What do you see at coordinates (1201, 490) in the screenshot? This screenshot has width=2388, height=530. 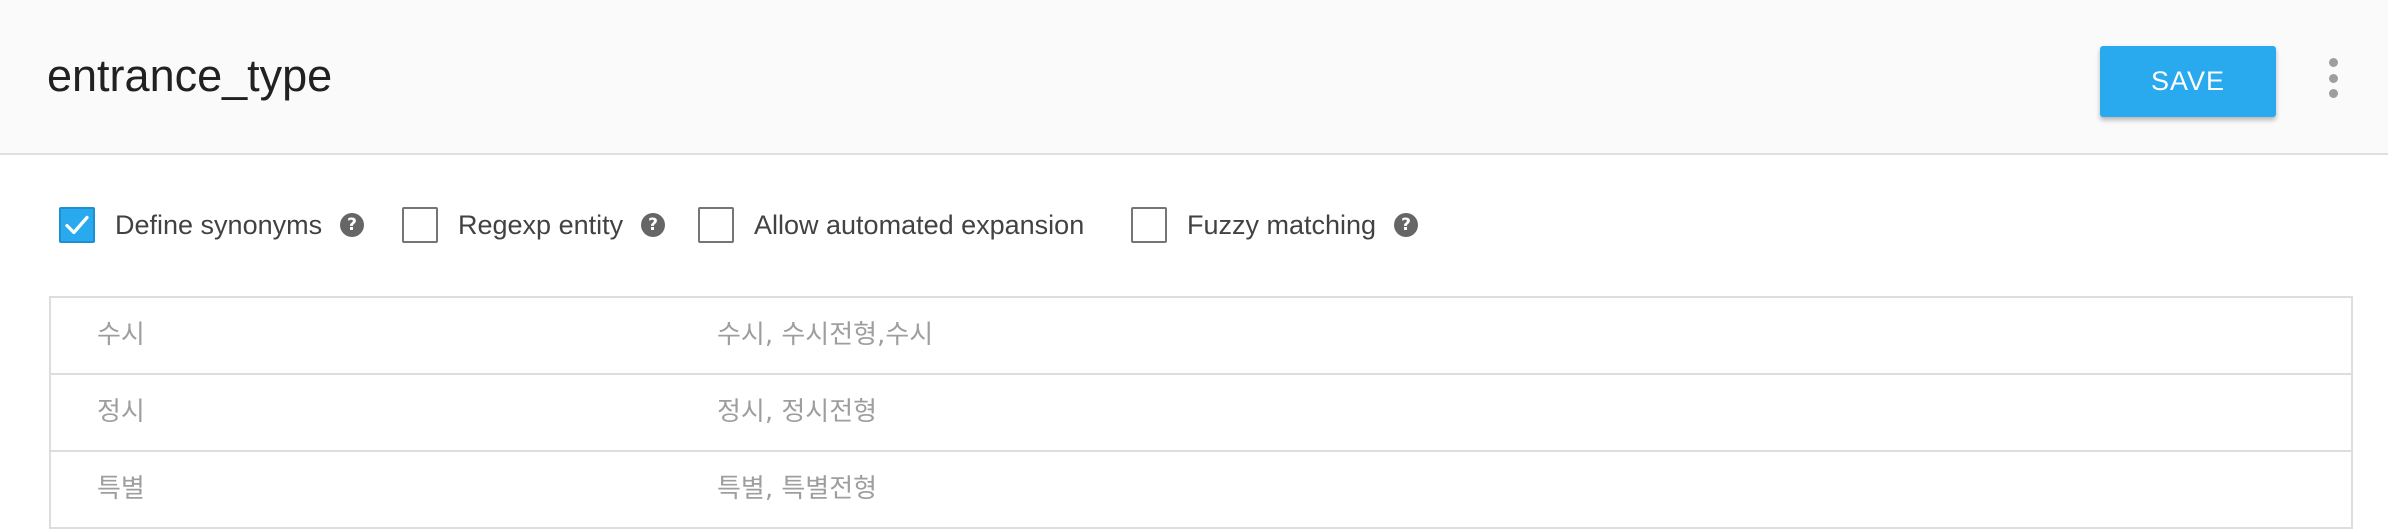 I see `table-row: 특별 특별, 특별전형` at bounding box center [1201, 490].